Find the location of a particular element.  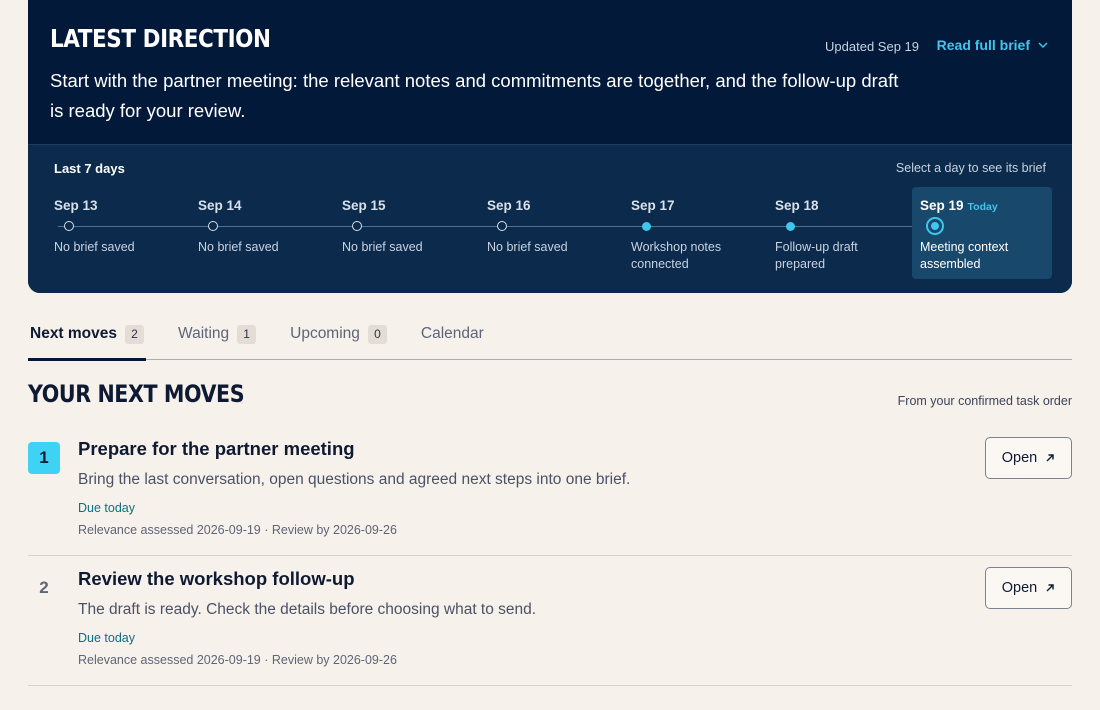

today-badge: Today is located at coordinates (982, 207).